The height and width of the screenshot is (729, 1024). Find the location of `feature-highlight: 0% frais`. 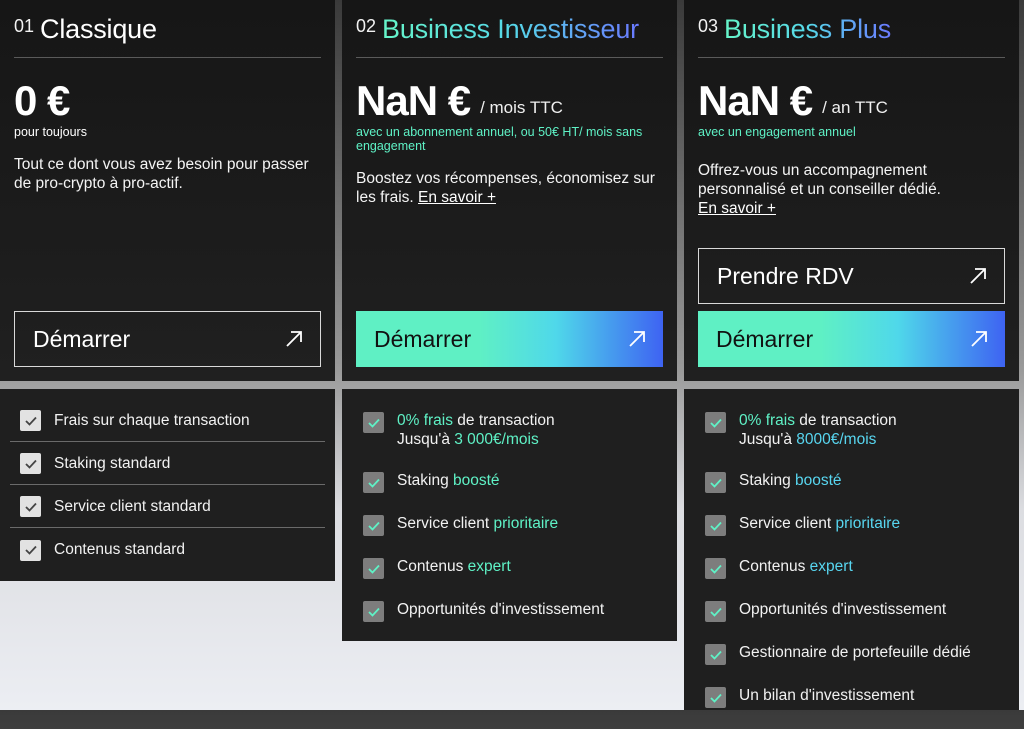

feature-highlight: 0% frais is located at coordinates (767, 420).